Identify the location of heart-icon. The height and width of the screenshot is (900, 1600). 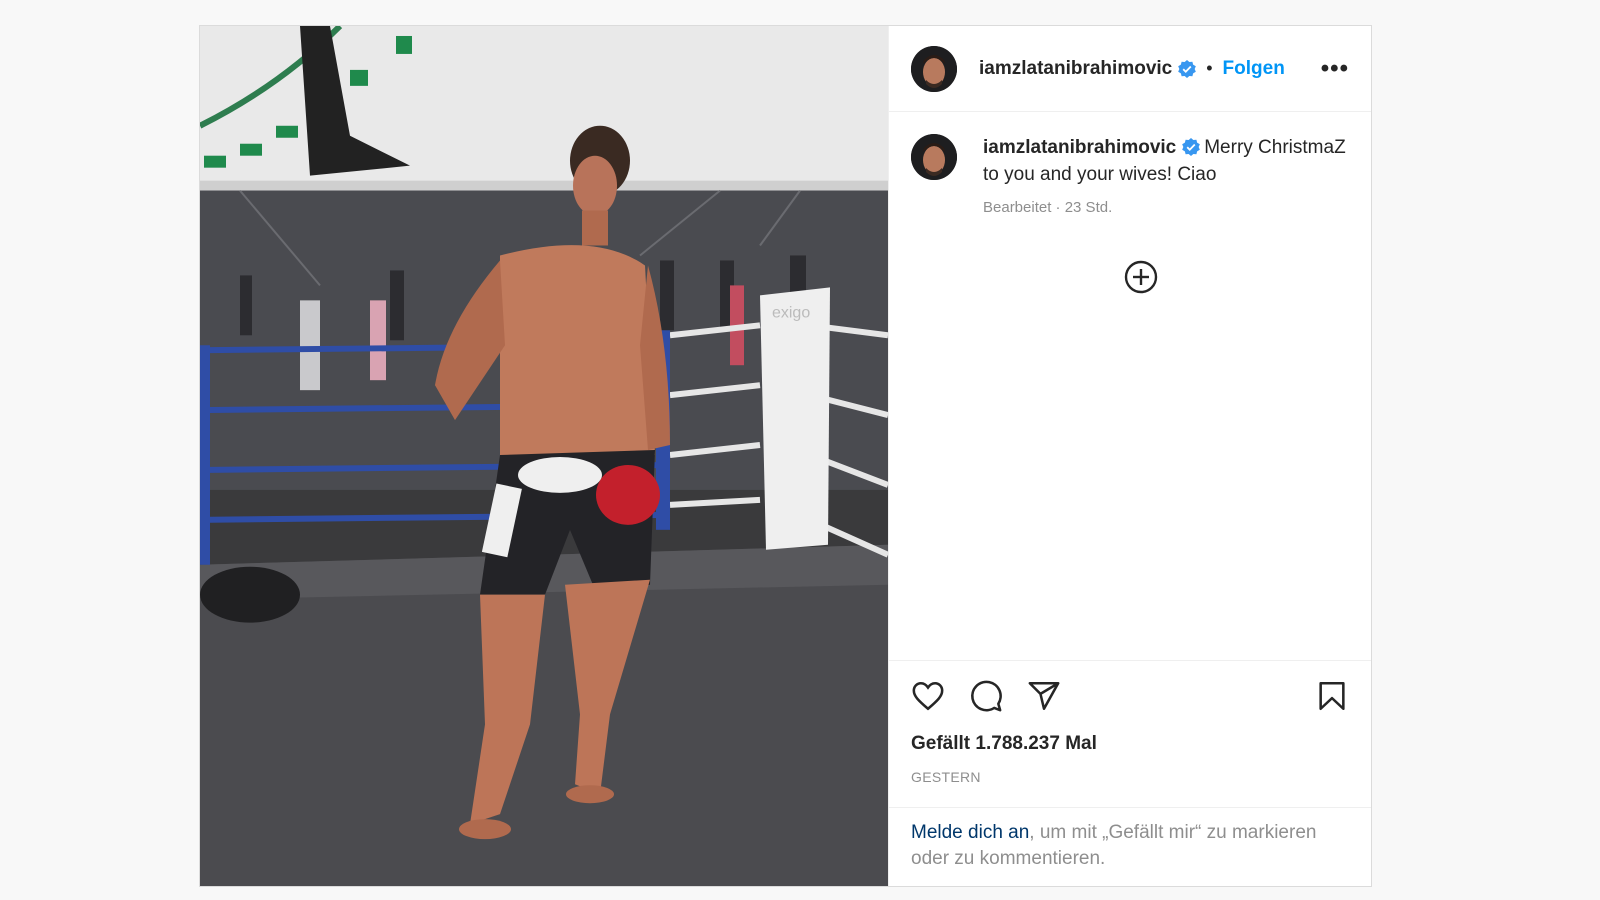
(928, 696).